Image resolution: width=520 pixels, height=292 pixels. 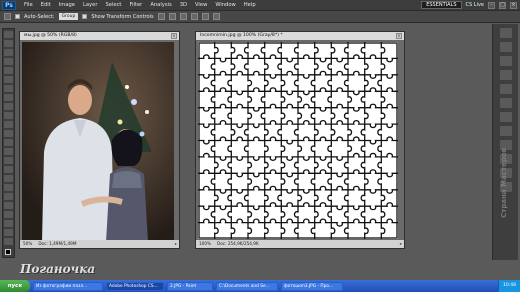 What do you see at coordinates (9, 5) in the screenshot?
I see `photoshop-logo-icon: Ps` at bounding box center [9, 5].